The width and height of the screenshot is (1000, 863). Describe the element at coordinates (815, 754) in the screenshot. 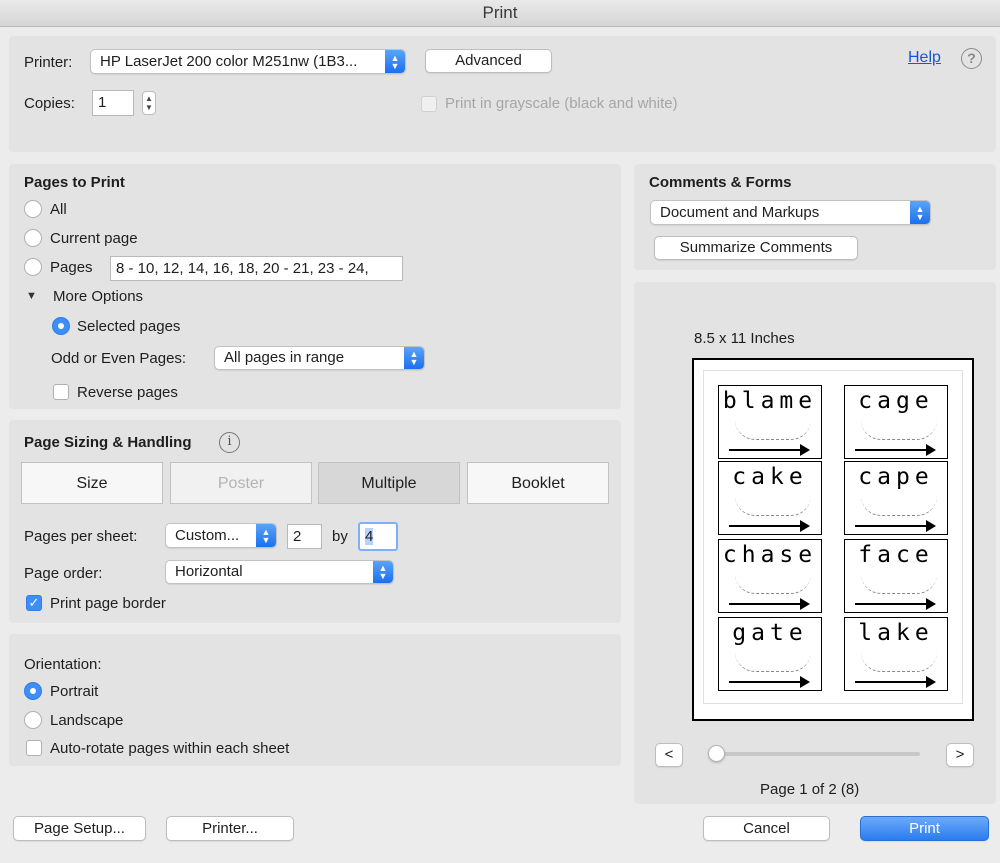

I see `page-slider` at that location.